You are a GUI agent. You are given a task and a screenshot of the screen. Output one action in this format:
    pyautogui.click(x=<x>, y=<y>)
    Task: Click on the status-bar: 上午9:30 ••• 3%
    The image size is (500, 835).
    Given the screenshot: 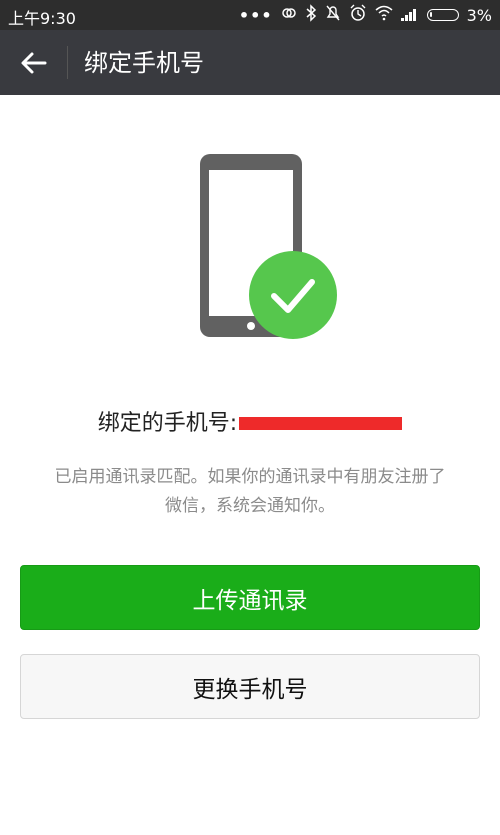 What is the action you would take?
    pyautogui.click(x=250, y=15)
    